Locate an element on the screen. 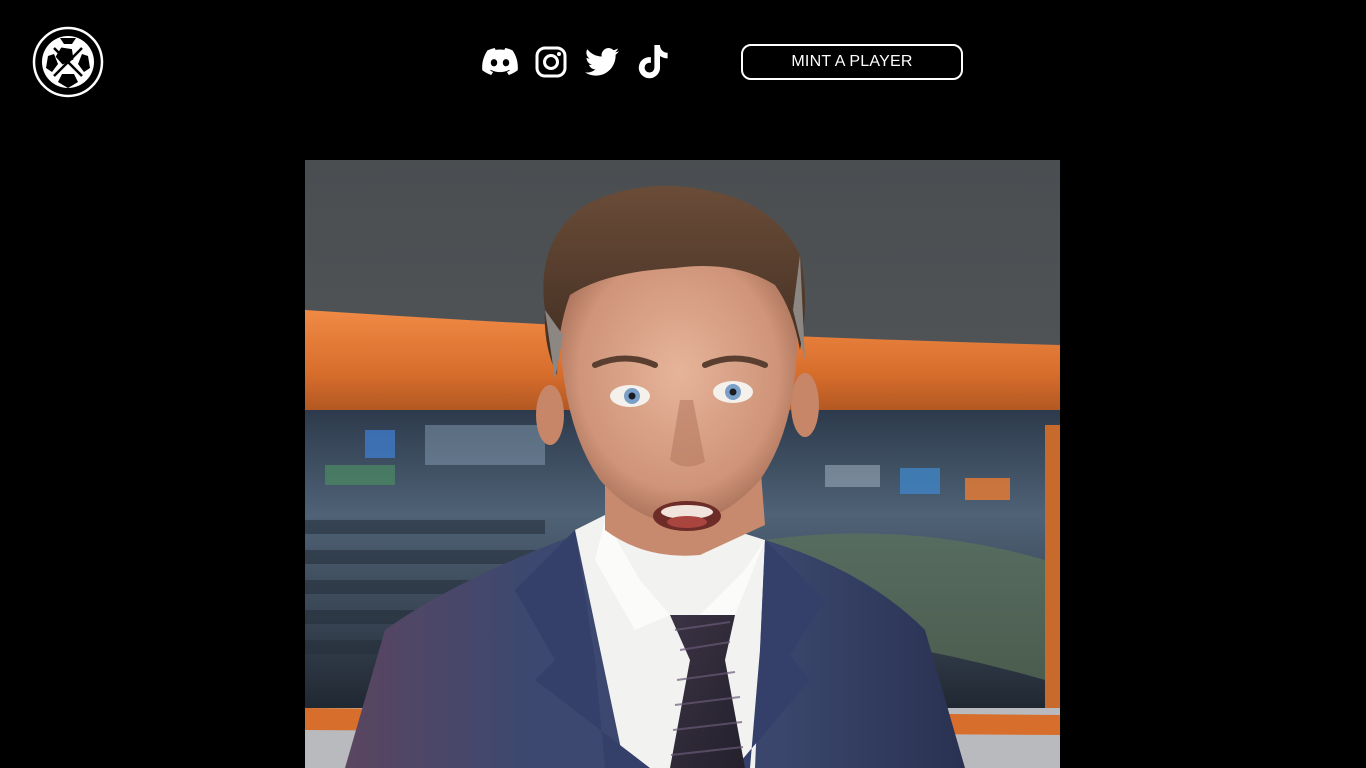  discord-link is located at coordinates (500, 62).